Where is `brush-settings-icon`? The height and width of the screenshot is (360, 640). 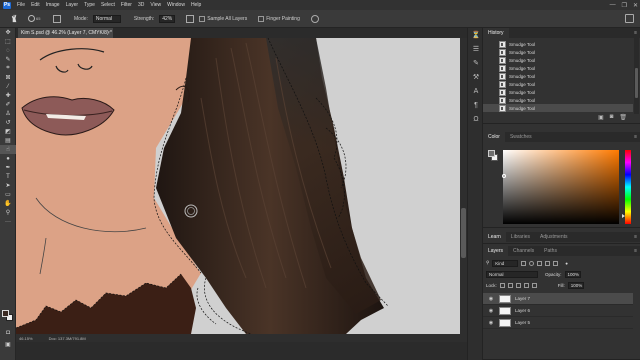
brush-settings-icon is located at coordinates (57, 18).